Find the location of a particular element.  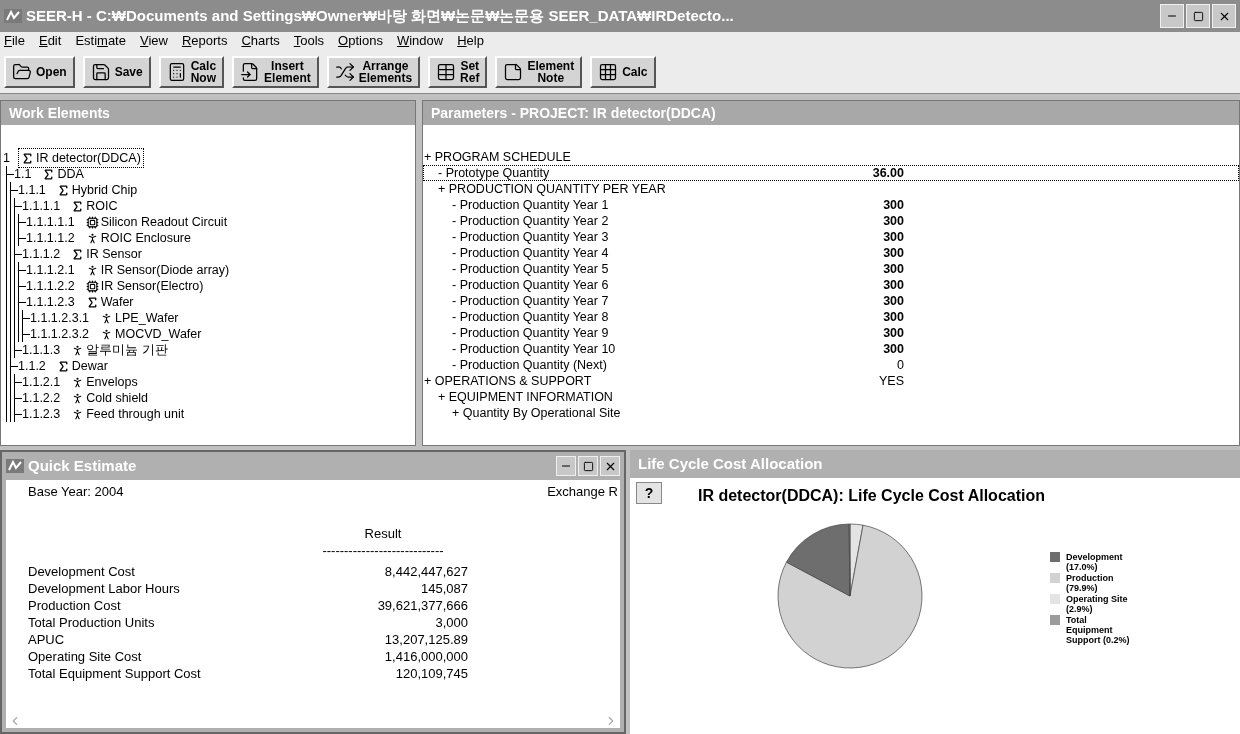

node-number: 1.1.2.3 is located at coordinates (41, 414).